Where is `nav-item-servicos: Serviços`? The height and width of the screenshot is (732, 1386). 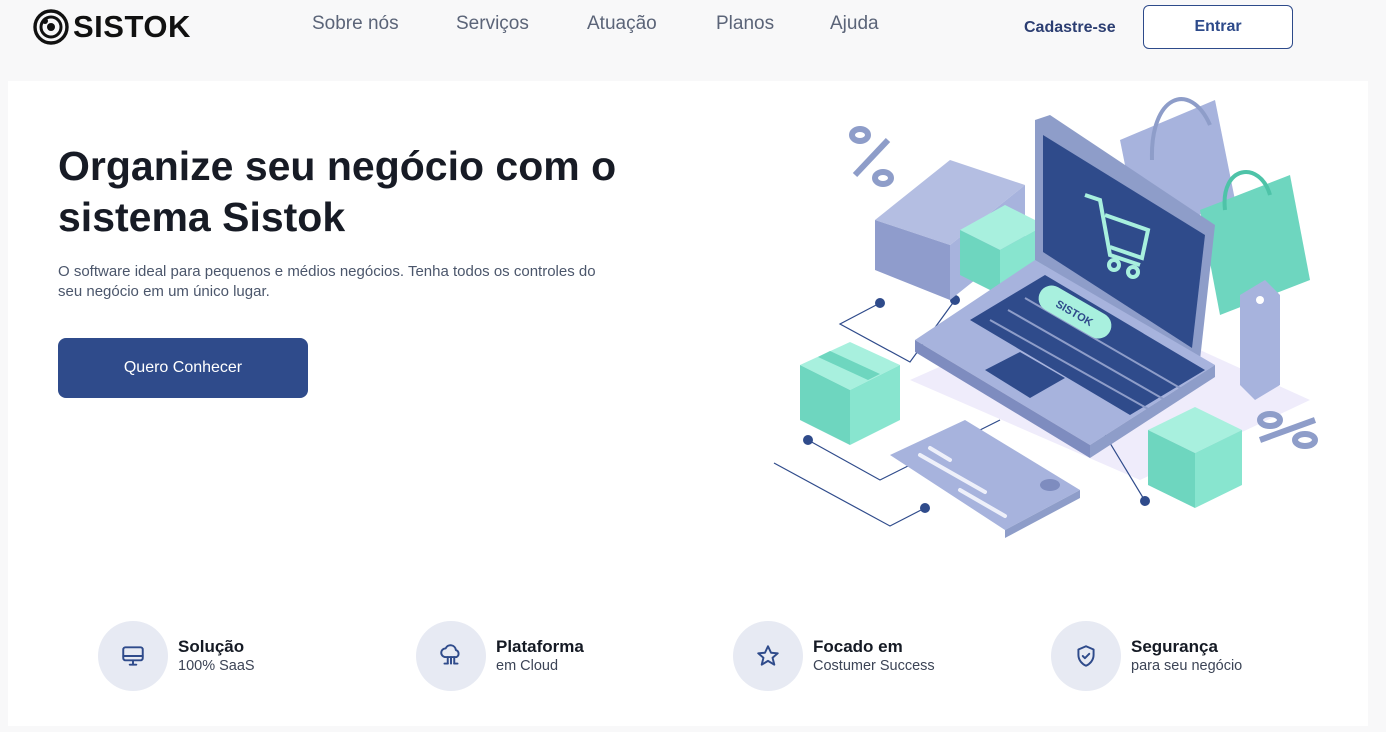 nav-item-servicos: Serviços is located at coordinates (492, 24).